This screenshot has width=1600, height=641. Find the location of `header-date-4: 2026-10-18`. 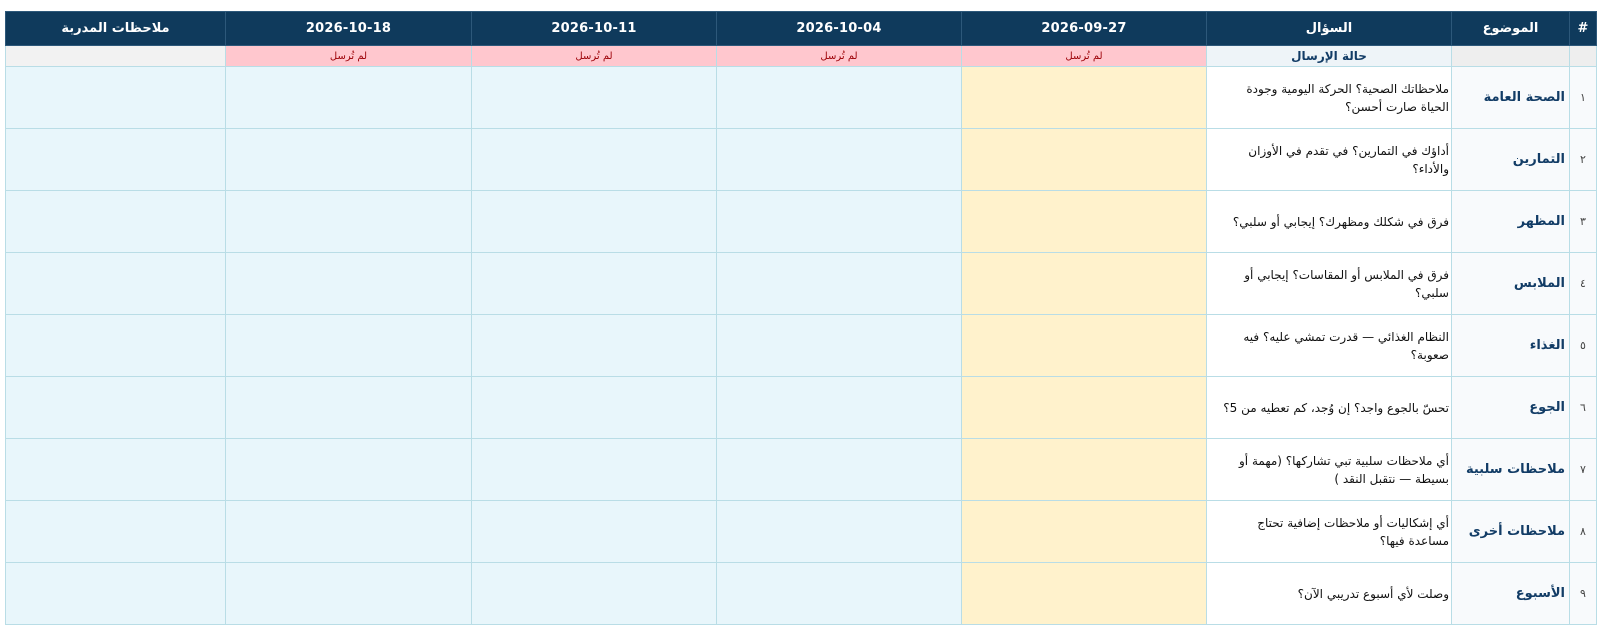

header-date-4: 2026-10-18 is located at coordinates (348, 28).